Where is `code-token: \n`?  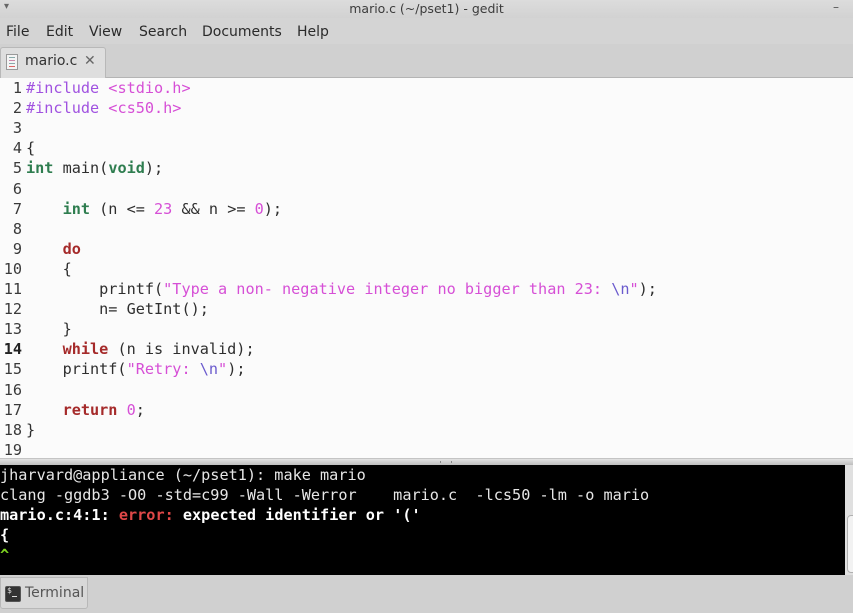
code-token: \n is located at coordinates (620, 289).